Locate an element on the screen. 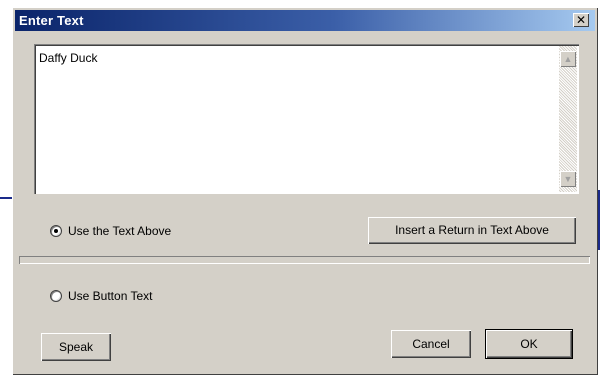  cancel-button: Cancel is located at coordinates (431, 344).